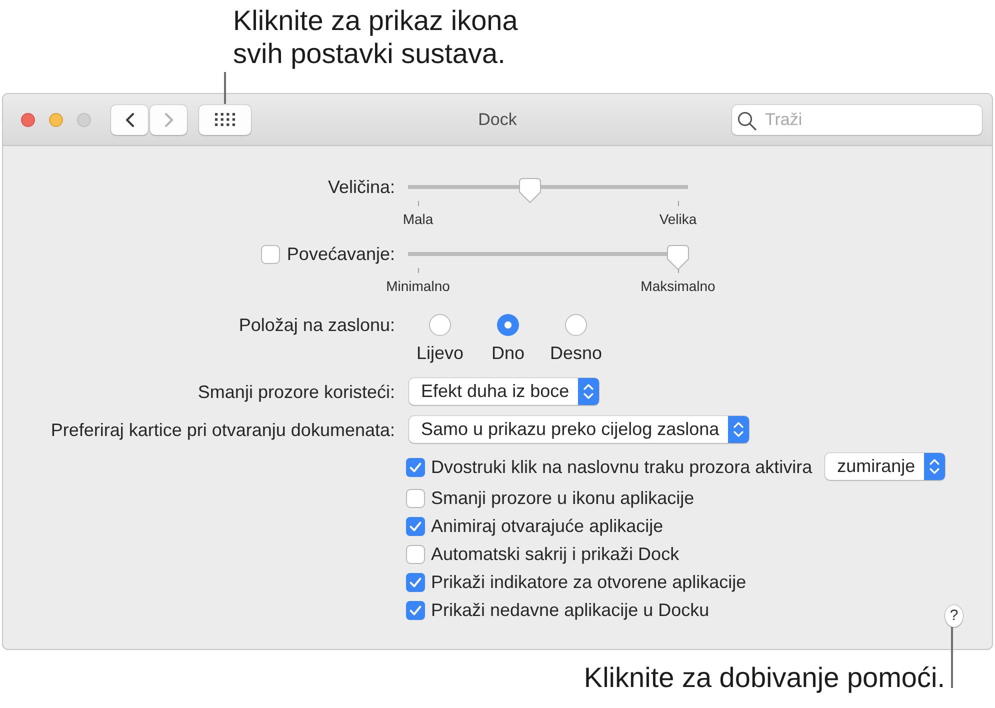  What do you see at coordinates (361, 187) in the screenshot?
I see `field-label: Veličina:` at bounding box center [361, 187].